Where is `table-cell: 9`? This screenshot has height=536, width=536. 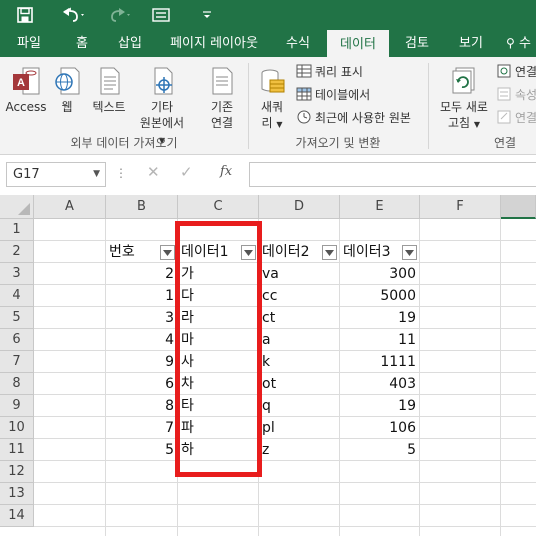
table-cell: 9 is located at coordinates (142, 362).